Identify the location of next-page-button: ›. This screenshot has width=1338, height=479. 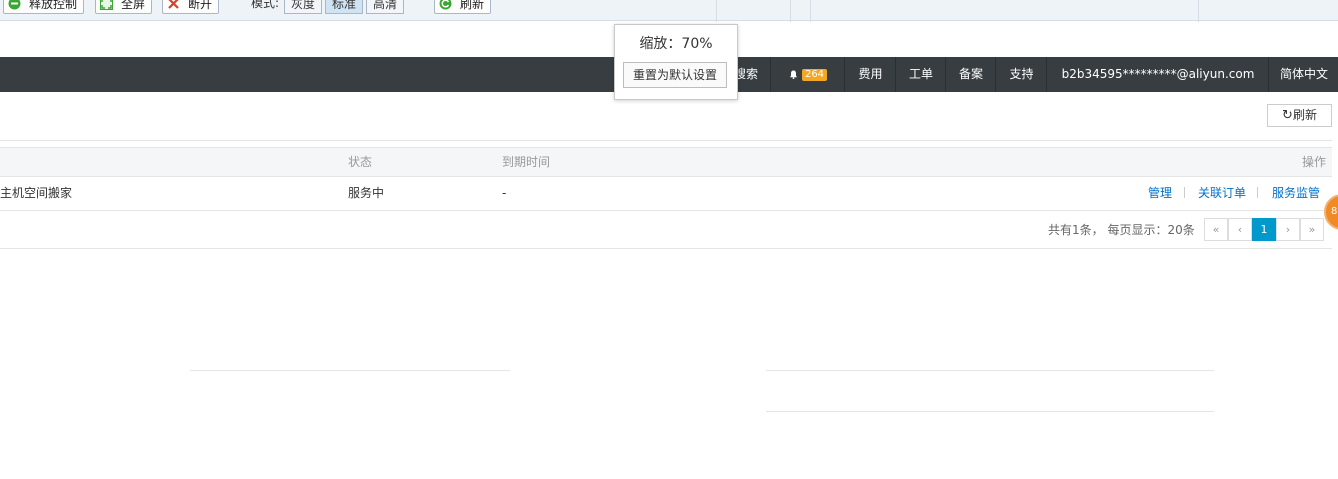
(1288, 229).